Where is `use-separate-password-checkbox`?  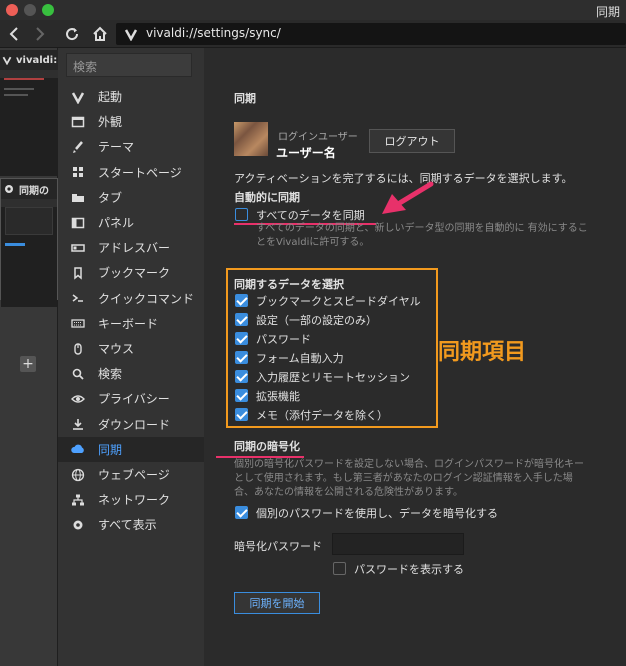
use-separate-password-checkbox is located at coordinates (241, 512).